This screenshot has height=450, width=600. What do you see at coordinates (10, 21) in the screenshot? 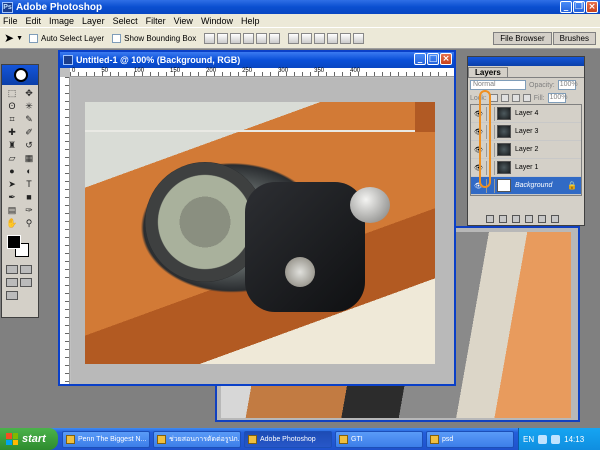
I see `menu-file: File` at bounding box center [10, 21].